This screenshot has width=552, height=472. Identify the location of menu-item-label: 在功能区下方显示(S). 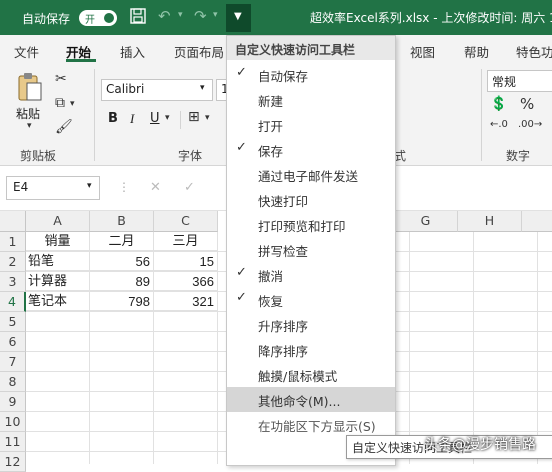
(317, 426).